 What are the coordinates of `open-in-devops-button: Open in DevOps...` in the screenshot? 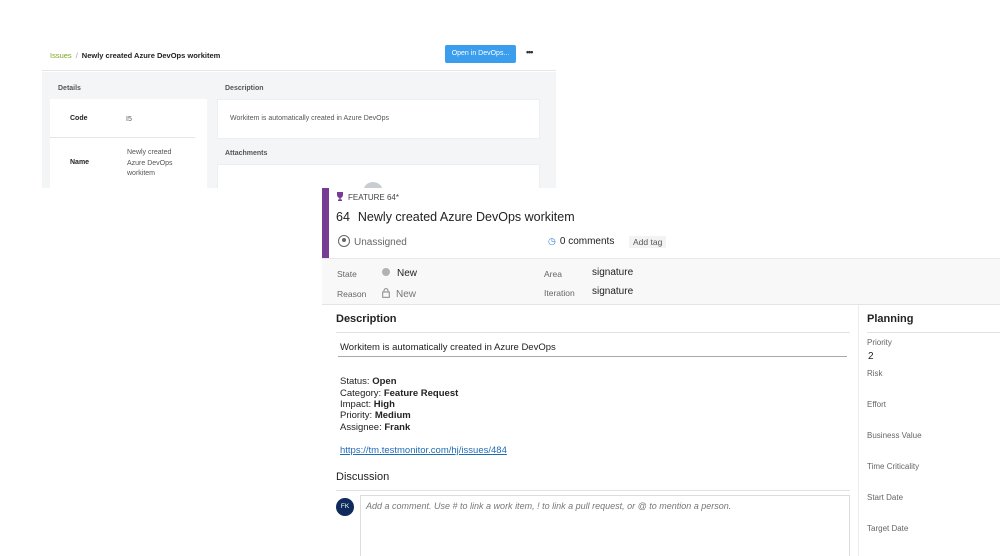 It's located at (480, 54).